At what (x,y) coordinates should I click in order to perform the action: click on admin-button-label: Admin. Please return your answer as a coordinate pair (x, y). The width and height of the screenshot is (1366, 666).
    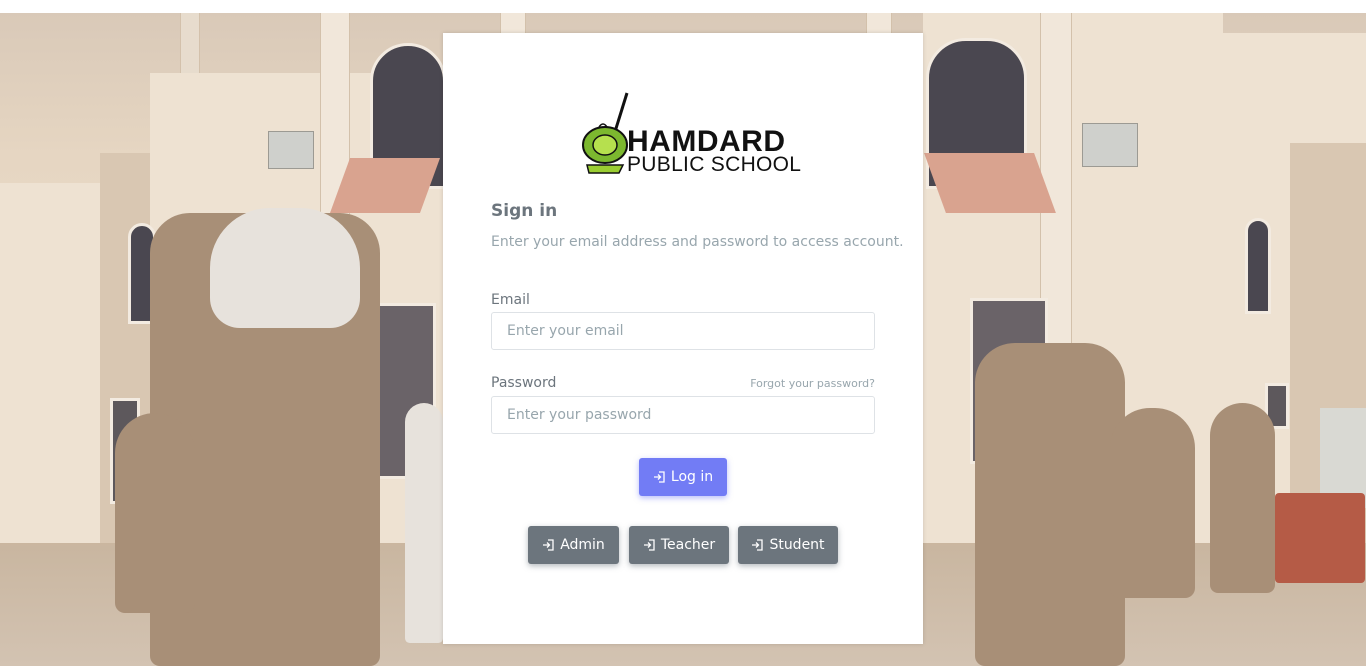
    Looking at the image, I should click on (582, 545).